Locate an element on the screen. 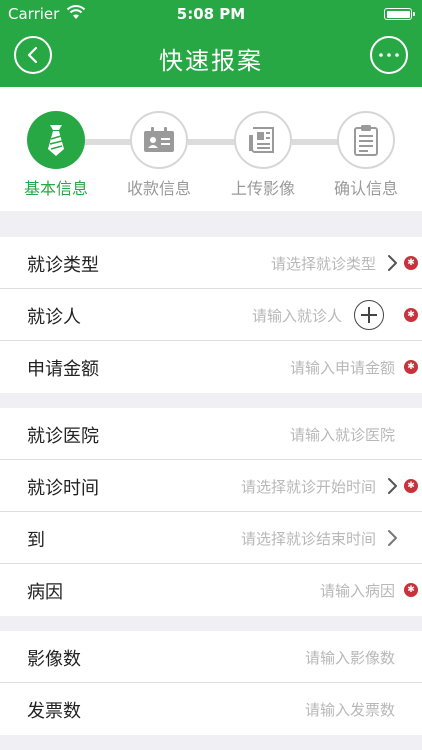  visit-type-select: 请选择就诊类型 is located at coordinates (323, 263).